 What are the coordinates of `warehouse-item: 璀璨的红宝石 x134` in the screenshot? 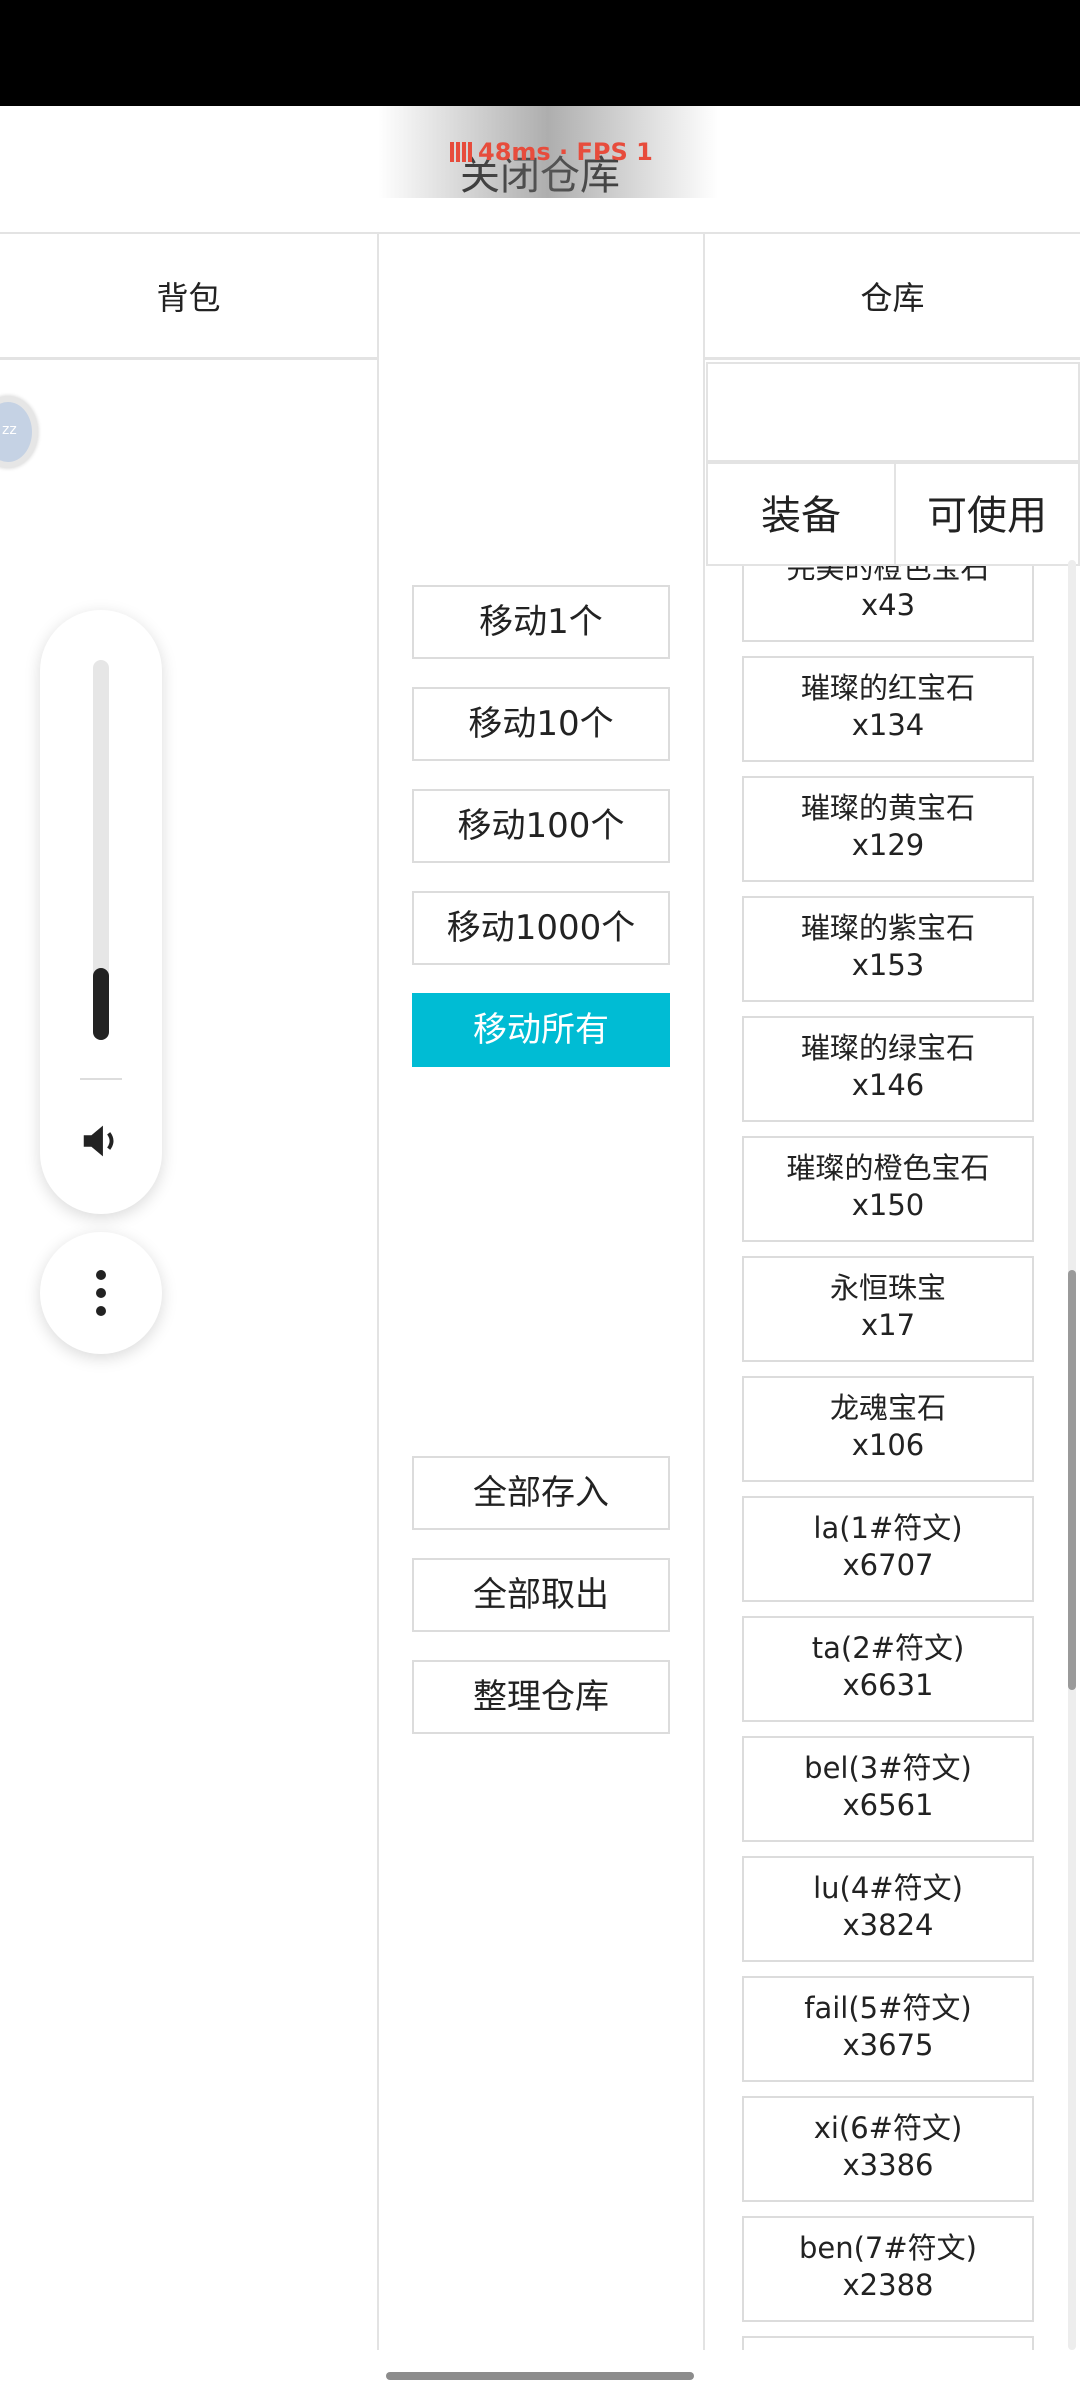 It's located at (888, 709).